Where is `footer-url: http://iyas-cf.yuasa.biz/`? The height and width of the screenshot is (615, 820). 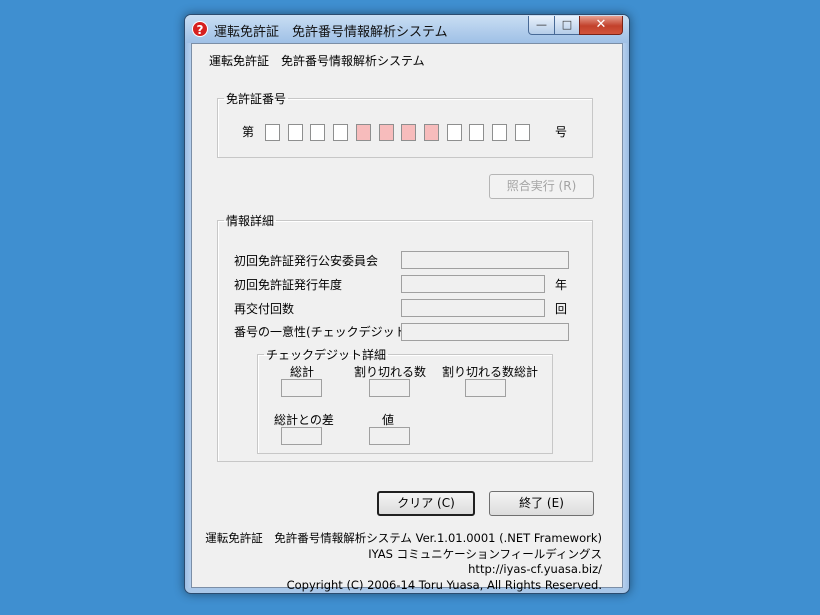 footer-url: http://iyas-cf.yuasa.biz/ is located at coordinates (535, 569).